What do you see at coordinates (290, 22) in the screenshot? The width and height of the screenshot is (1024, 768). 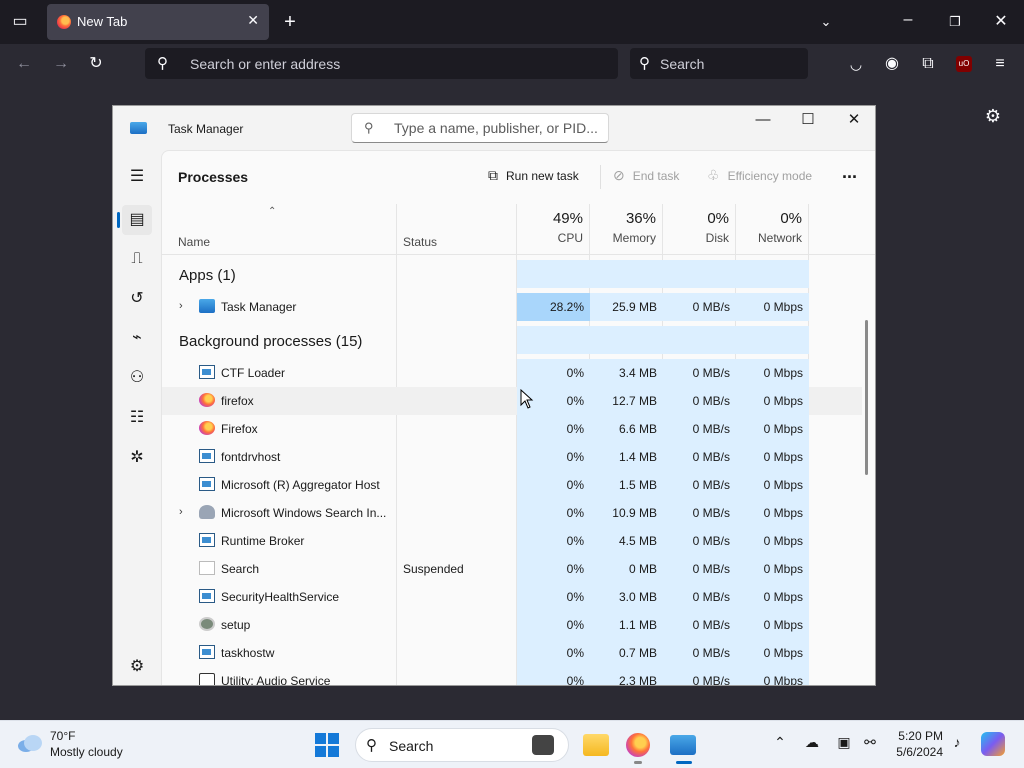 I see `new-tab-button: +` at bounding box center [290, 22].